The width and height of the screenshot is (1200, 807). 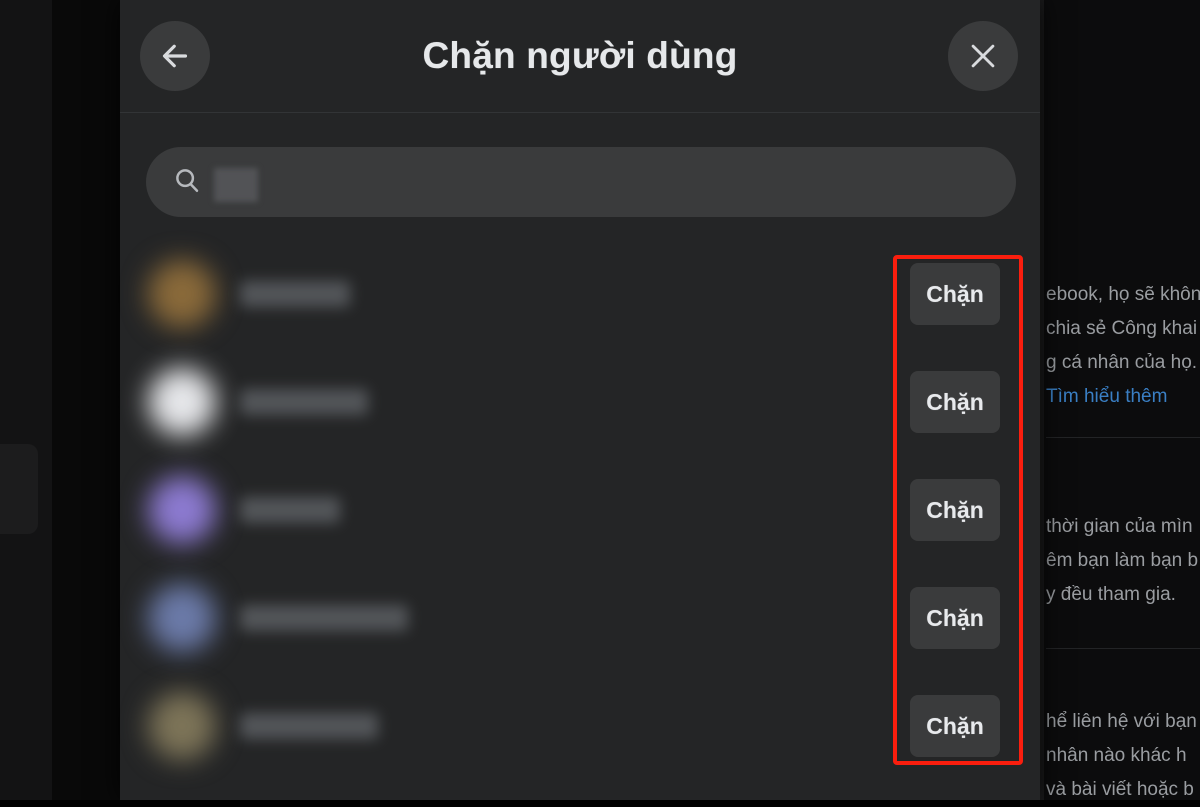 I want to click on close-icon, so click(x=983, y=56).